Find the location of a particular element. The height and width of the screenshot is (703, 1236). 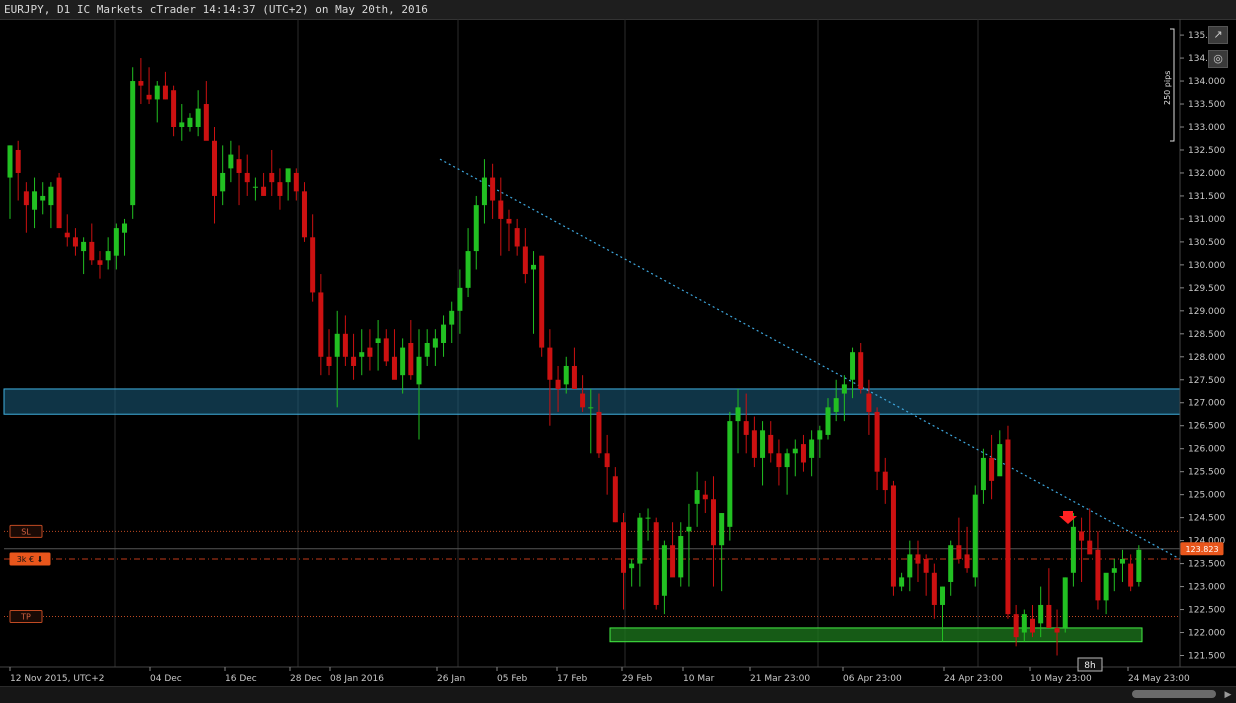

price-tick-label: 128.000 is located at coordinates (1206, 358).